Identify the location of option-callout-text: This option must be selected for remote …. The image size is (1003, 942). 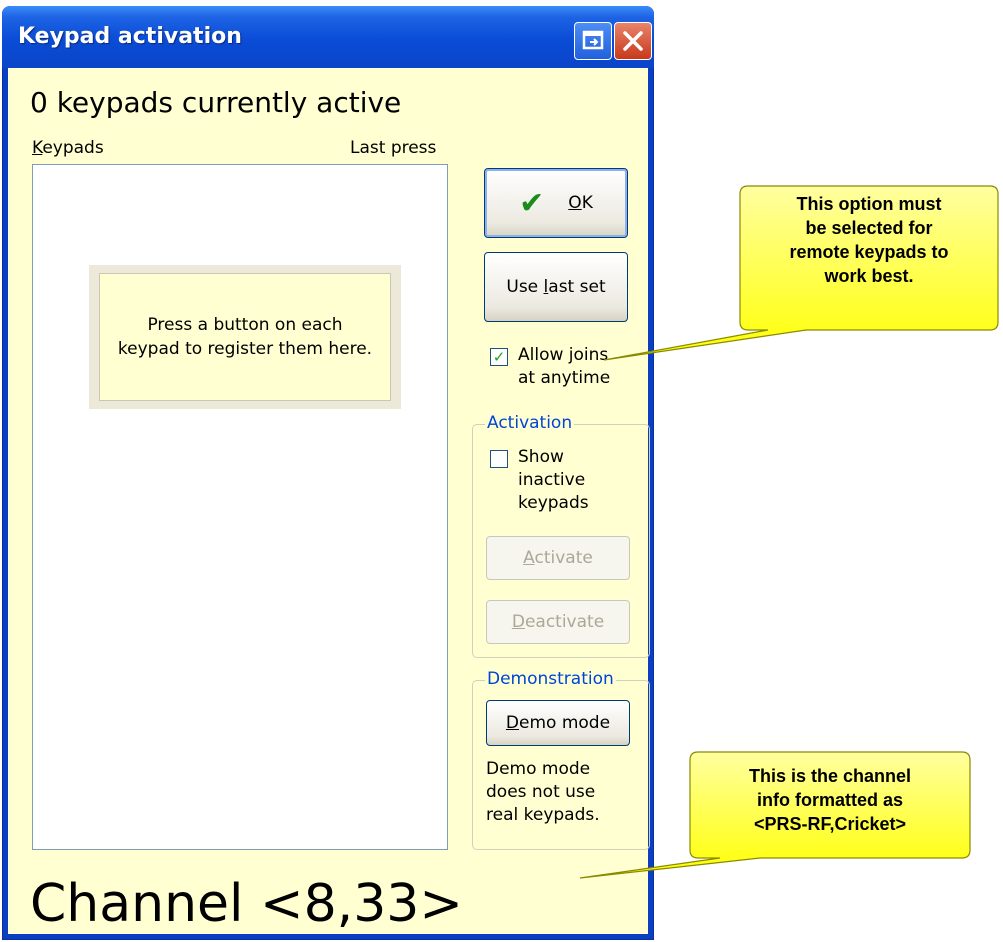
(869, 240).